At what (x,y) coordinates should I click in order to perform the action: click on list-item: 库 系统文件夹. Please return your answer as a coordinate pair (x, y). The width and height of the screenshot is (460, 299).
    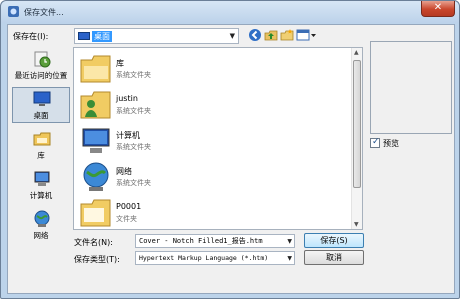
    Looking at the image, I should click on (208, 70).